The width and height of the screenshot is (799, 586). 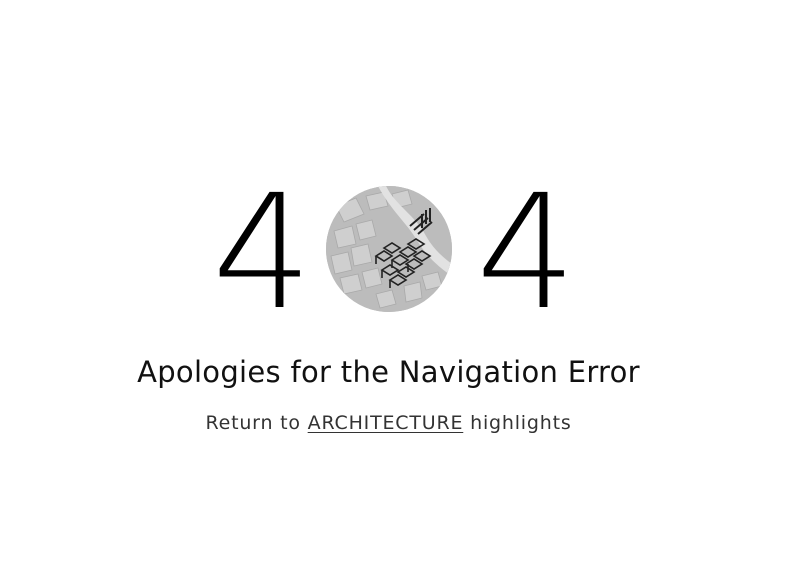 I want to click on error-headline: Apologies for the Navigation Error, so click(x=388, y=372).